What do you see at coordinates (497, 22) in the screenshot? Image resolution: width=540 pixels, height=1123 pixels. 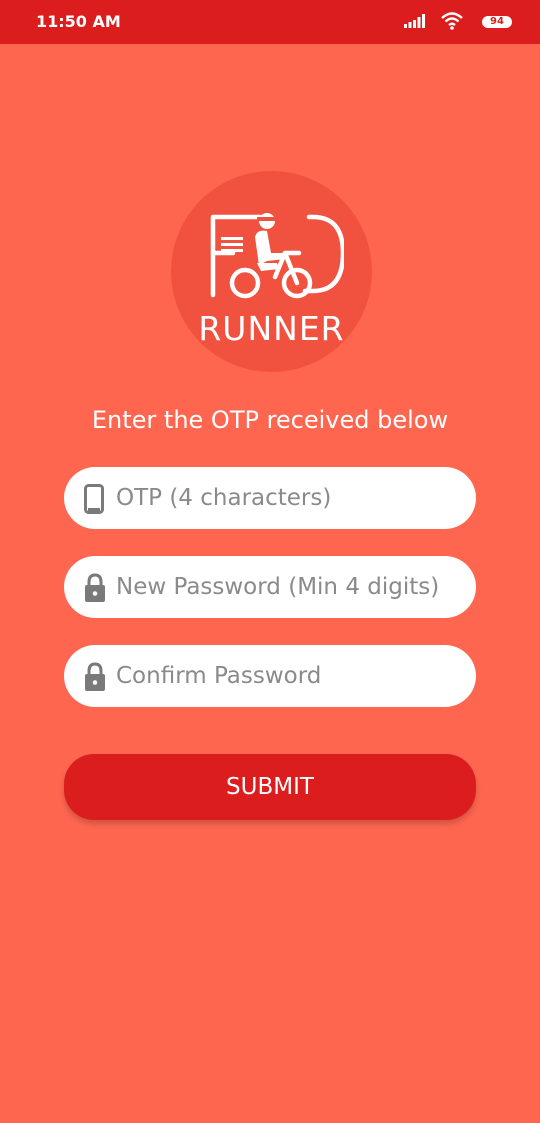 I see `battery-icon: 94` at bounding box center [497, 22].